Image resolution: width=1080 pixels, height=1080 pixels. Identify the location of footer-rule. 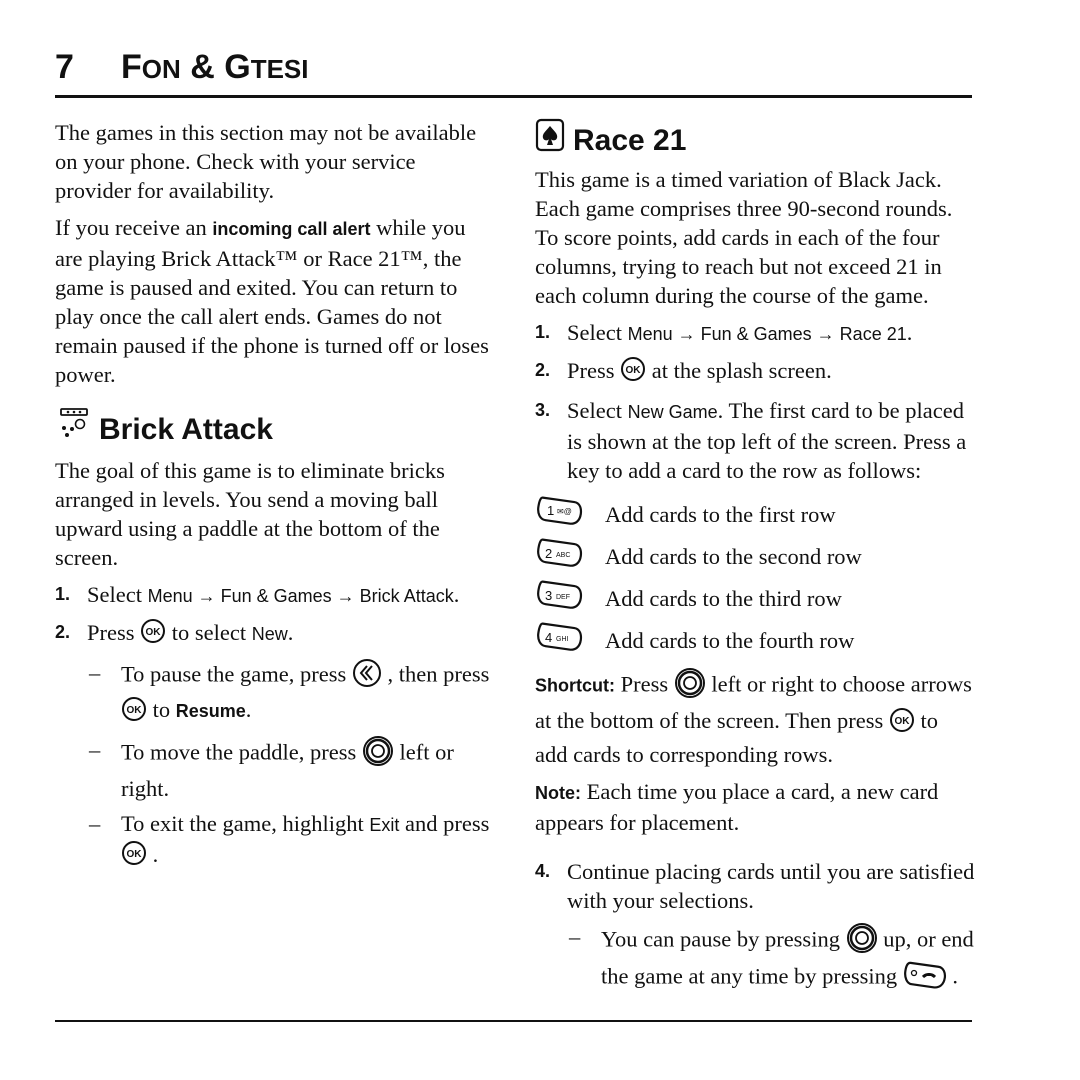
(513, 1021).